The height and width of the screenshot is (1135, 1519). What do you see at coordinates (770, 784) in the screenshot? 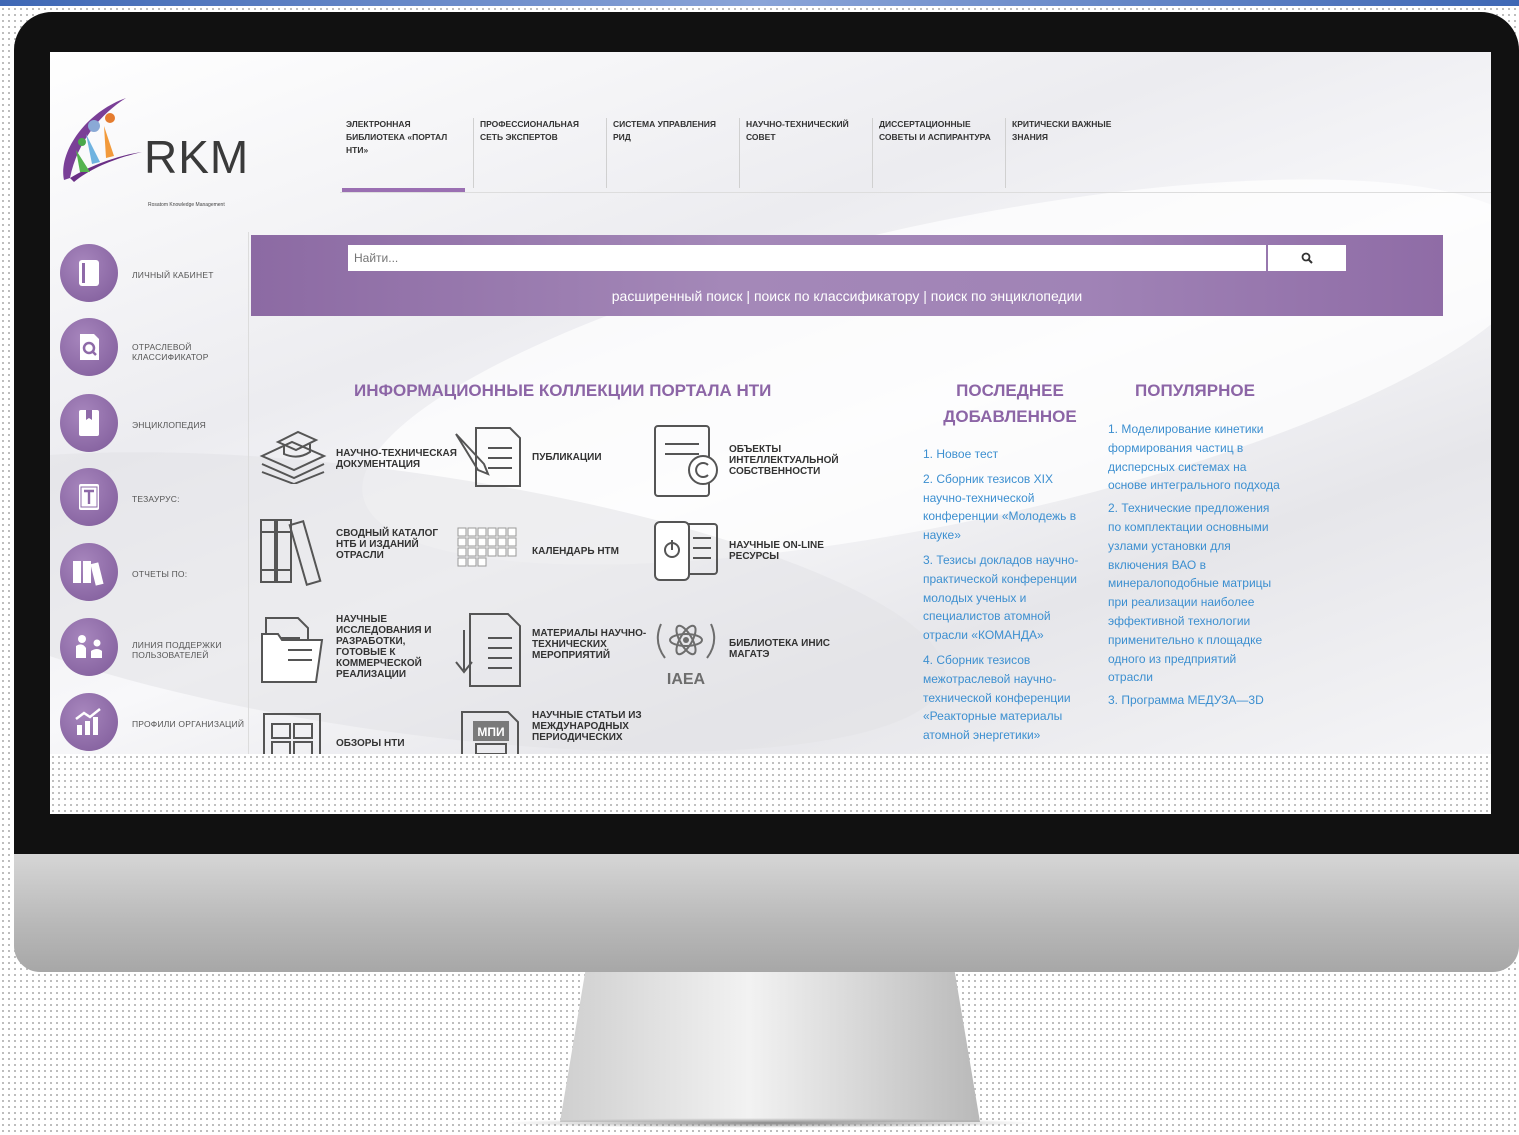
I see `screen-blank-area` at bounding box center [770, 784].